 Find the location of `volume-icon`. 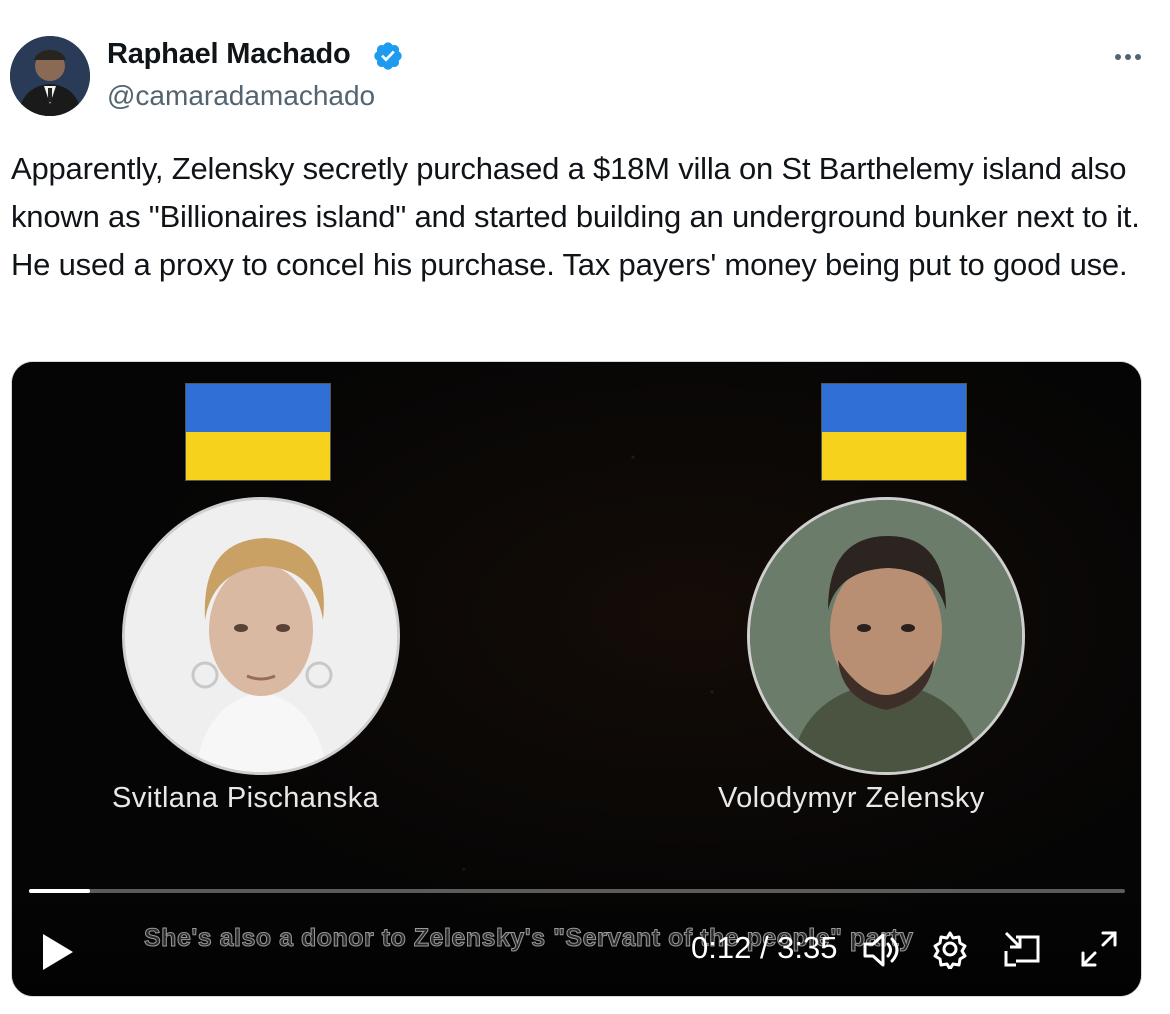

volume-icon is located at coordinates (881, 950).